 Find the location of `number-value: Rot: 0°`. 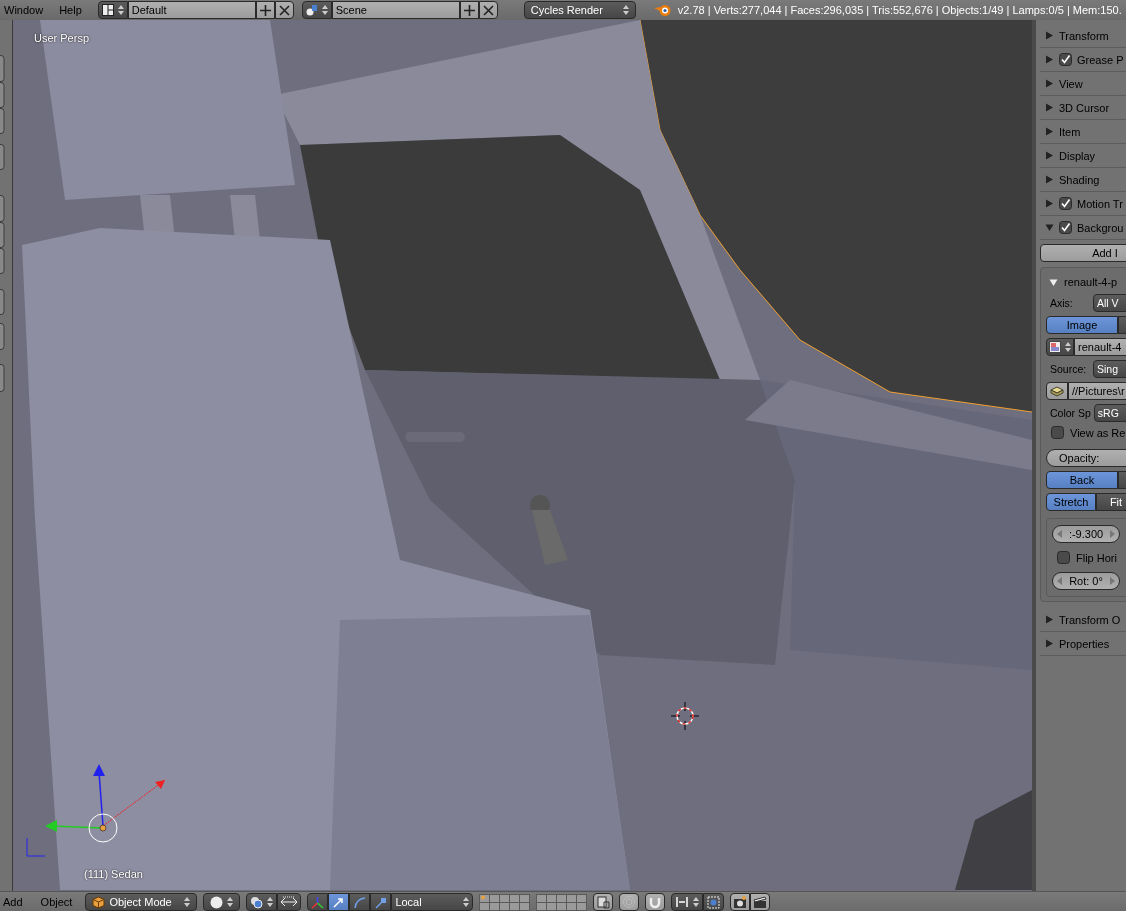

number-value: Rot: 0° is located at coordinates (1086, 581).